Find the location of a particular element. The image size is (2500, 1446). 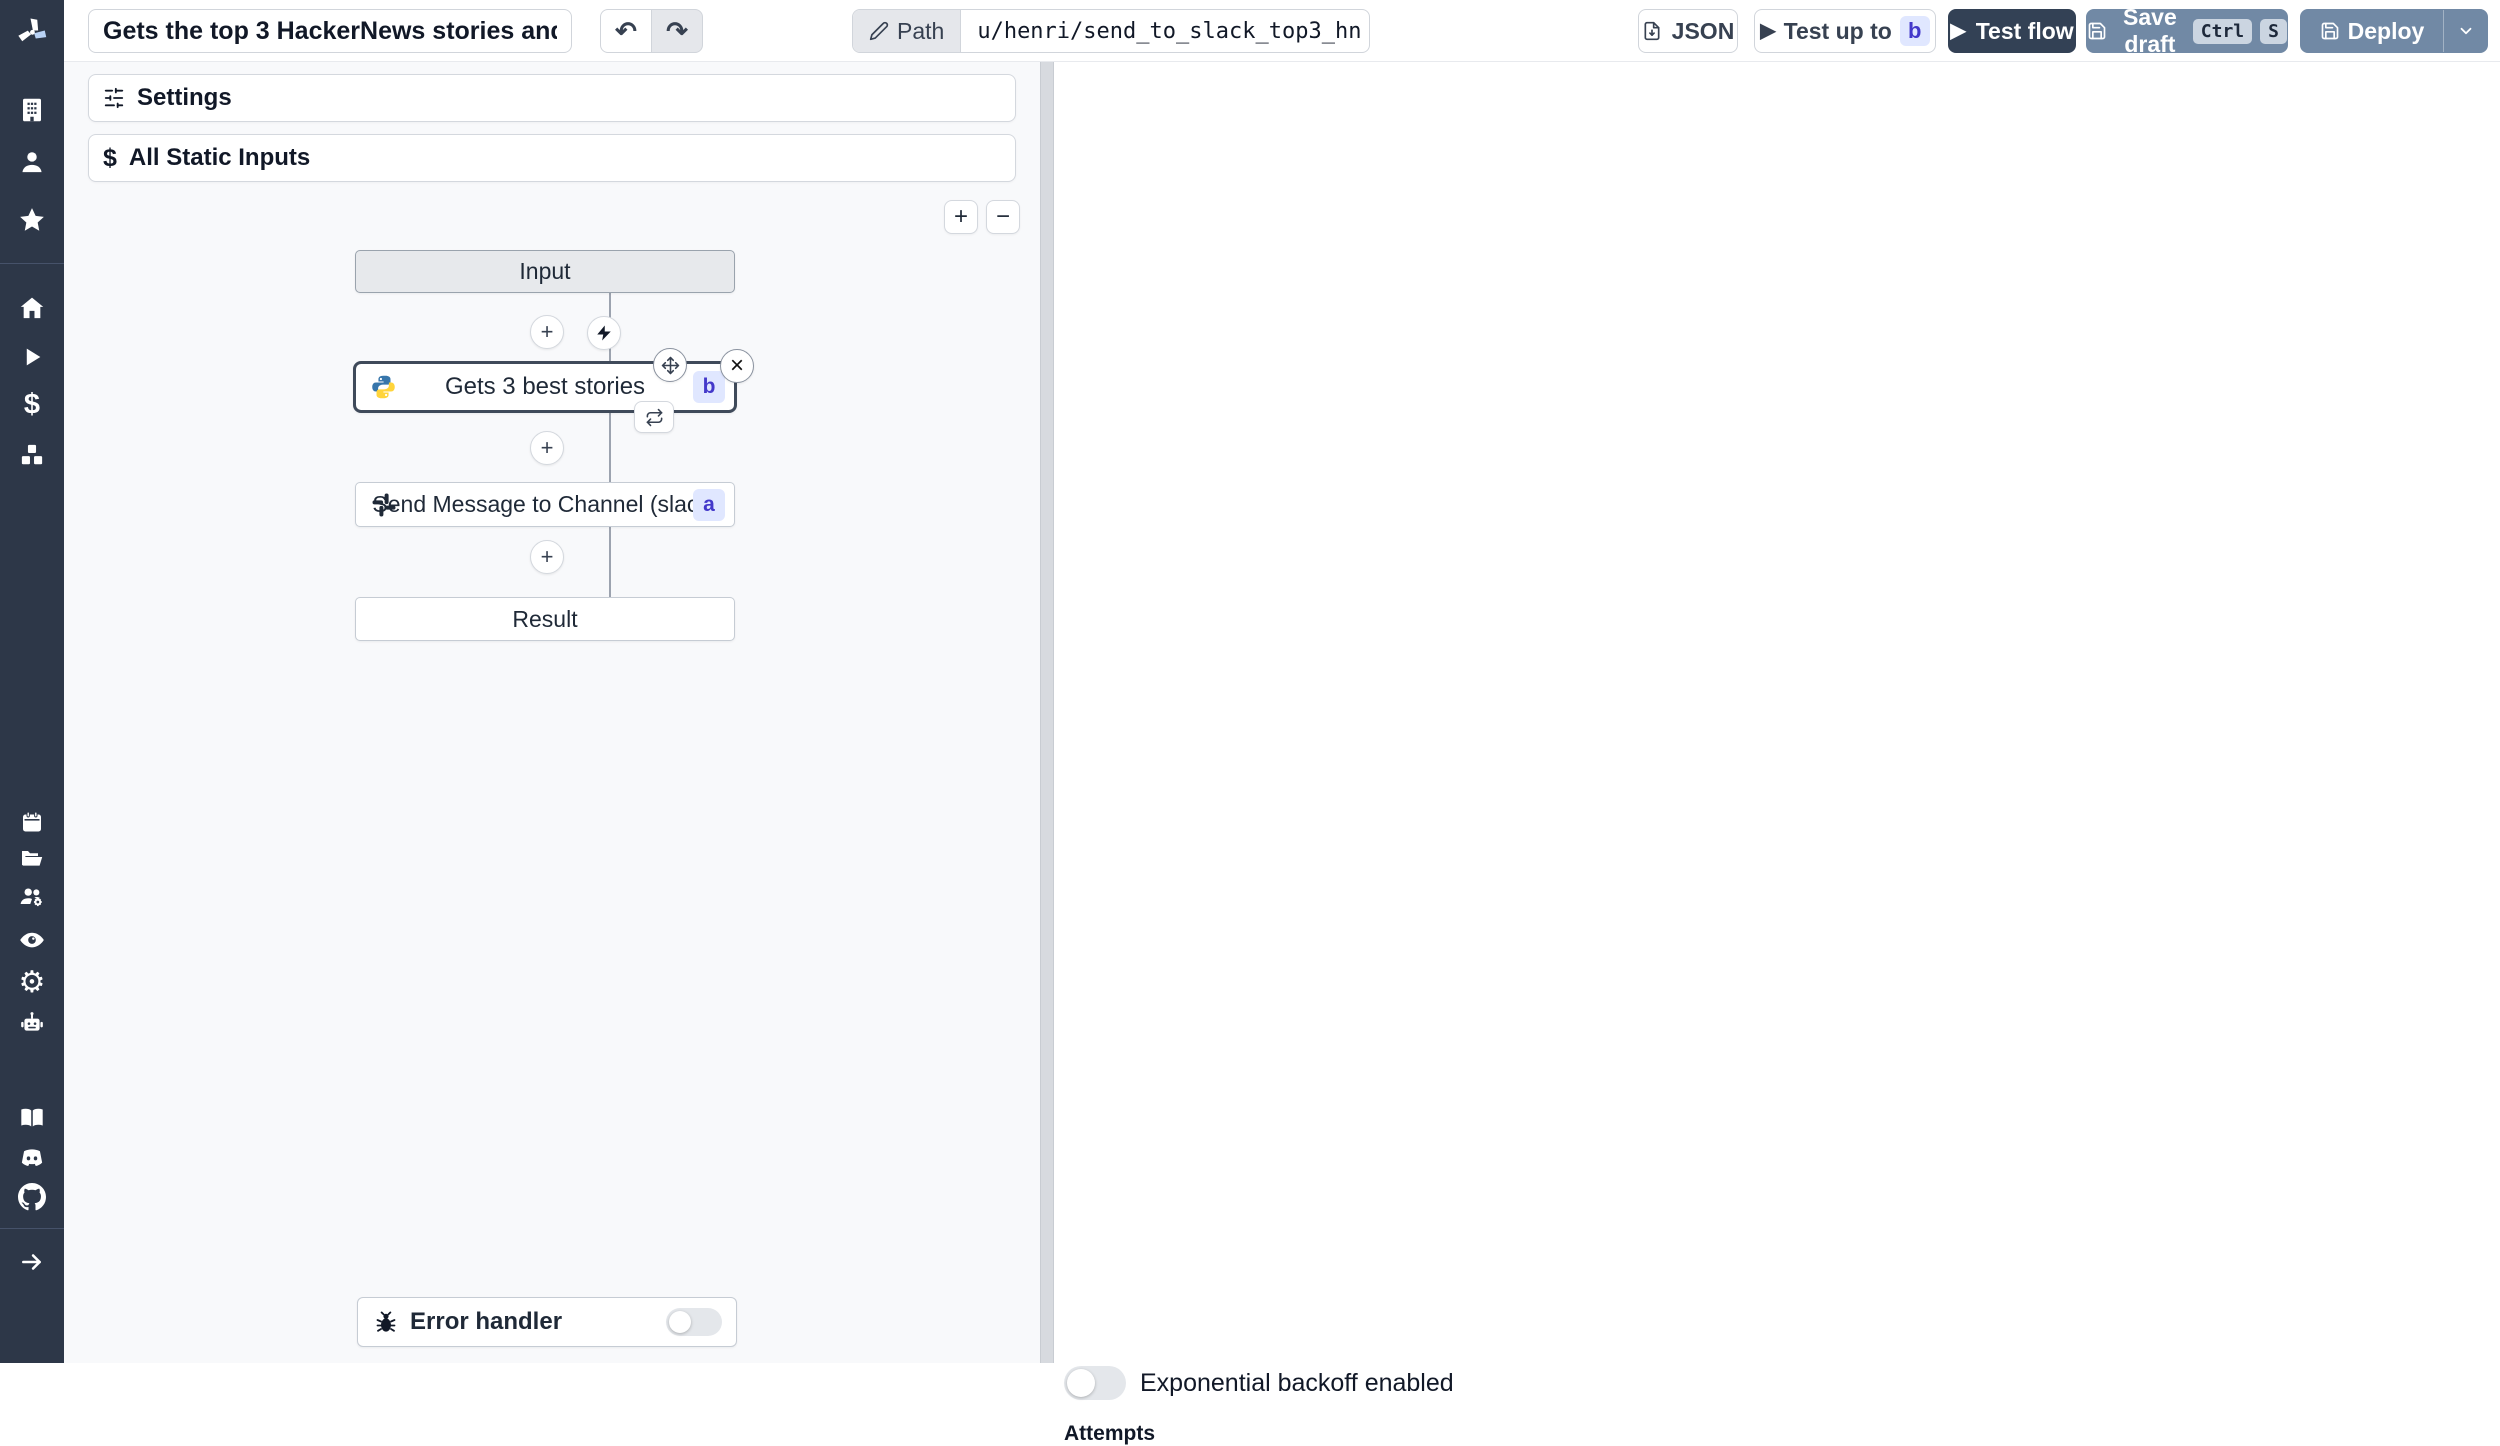

flow-node-result-label: Result is located at coordinates (545, 618).